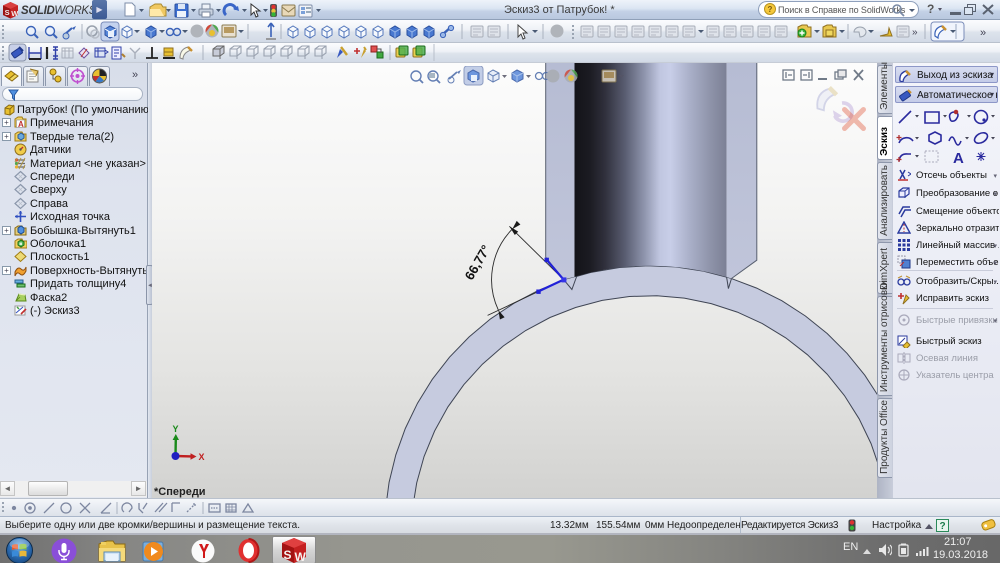  Describe the element at coordinates (202, 457) in the screenshot. I see `svg-text: X` at that location.